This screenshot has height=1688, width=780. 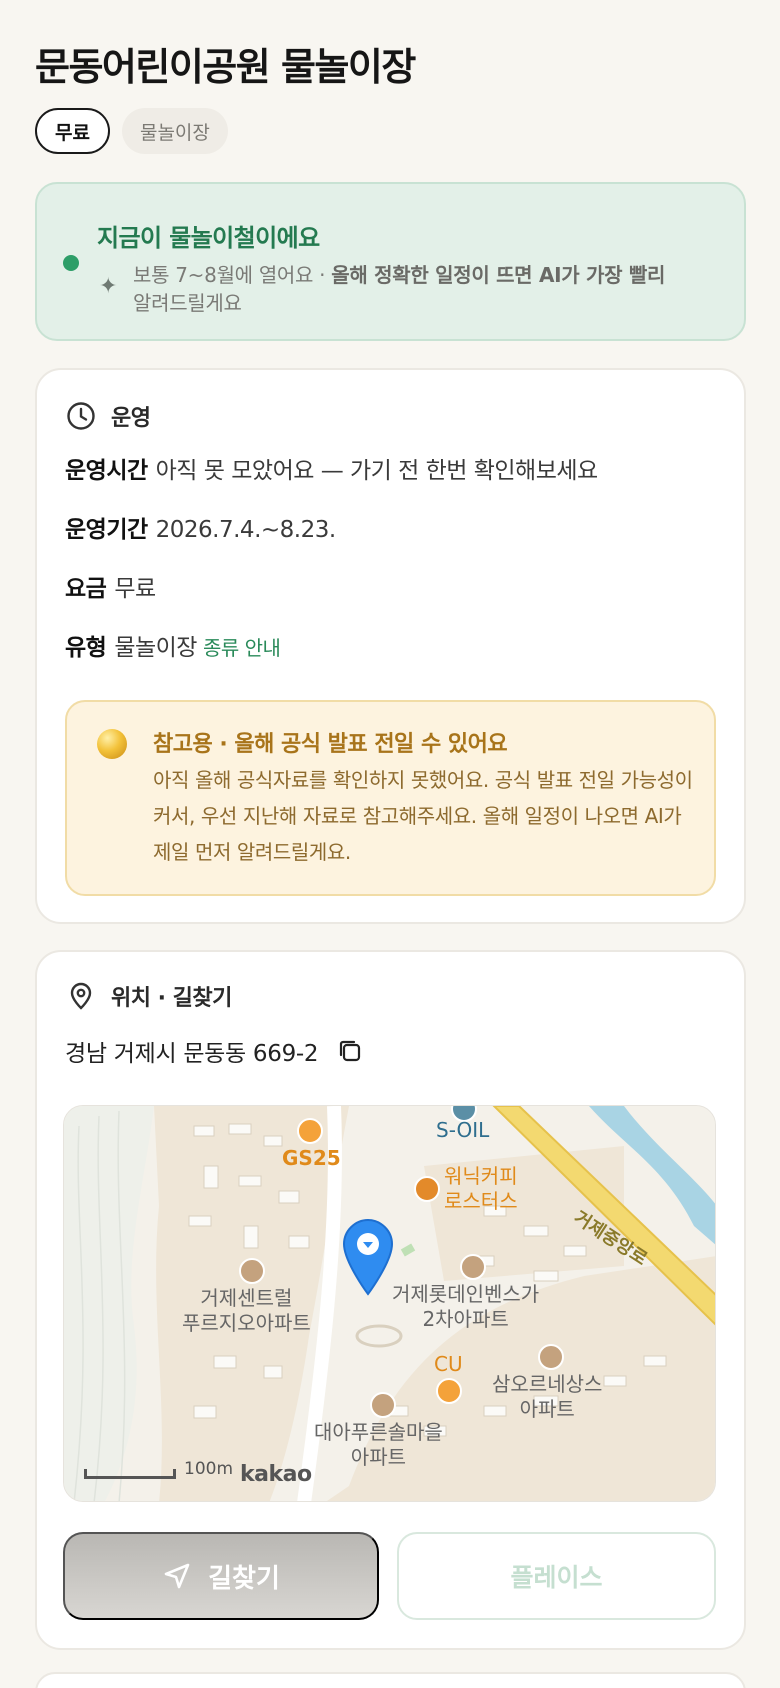 What do you see at coordinates (350, 1051) in the screenshot?
I see `copy-icon` at bounding box center [350, 1051].